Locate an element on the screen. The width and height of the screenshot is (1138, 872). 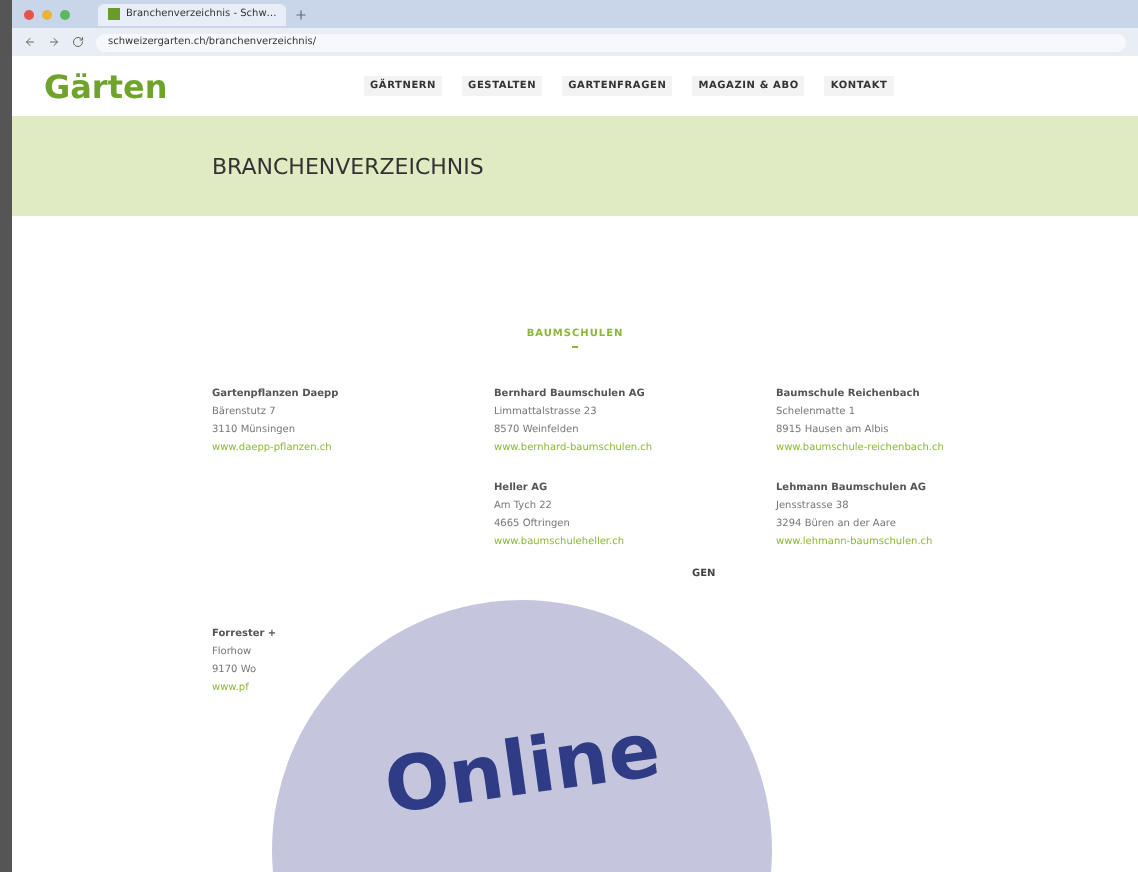
new-tab-icon is located at coordinates (301, 14).